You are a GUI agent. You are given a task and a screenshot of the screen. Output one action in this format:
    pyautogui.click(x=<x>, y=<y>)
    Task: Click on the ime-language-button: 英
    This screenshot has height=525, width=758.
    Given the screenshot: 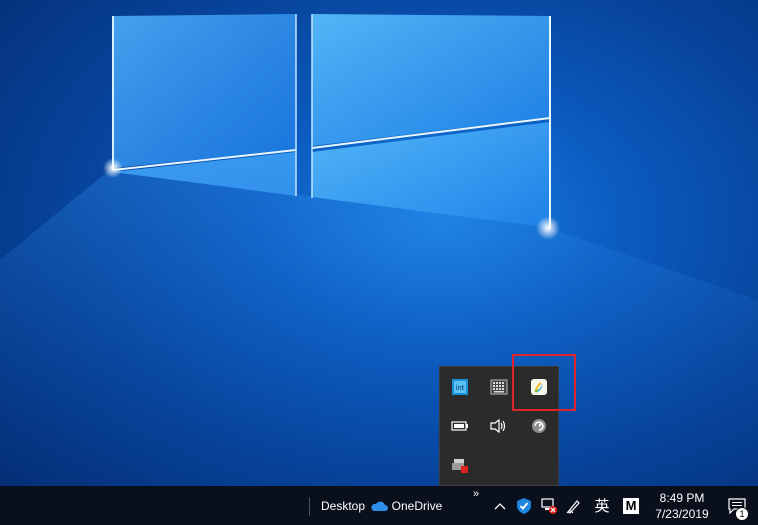 What is the action you would take?
    pyautogui.click(x=602, y=505)
    